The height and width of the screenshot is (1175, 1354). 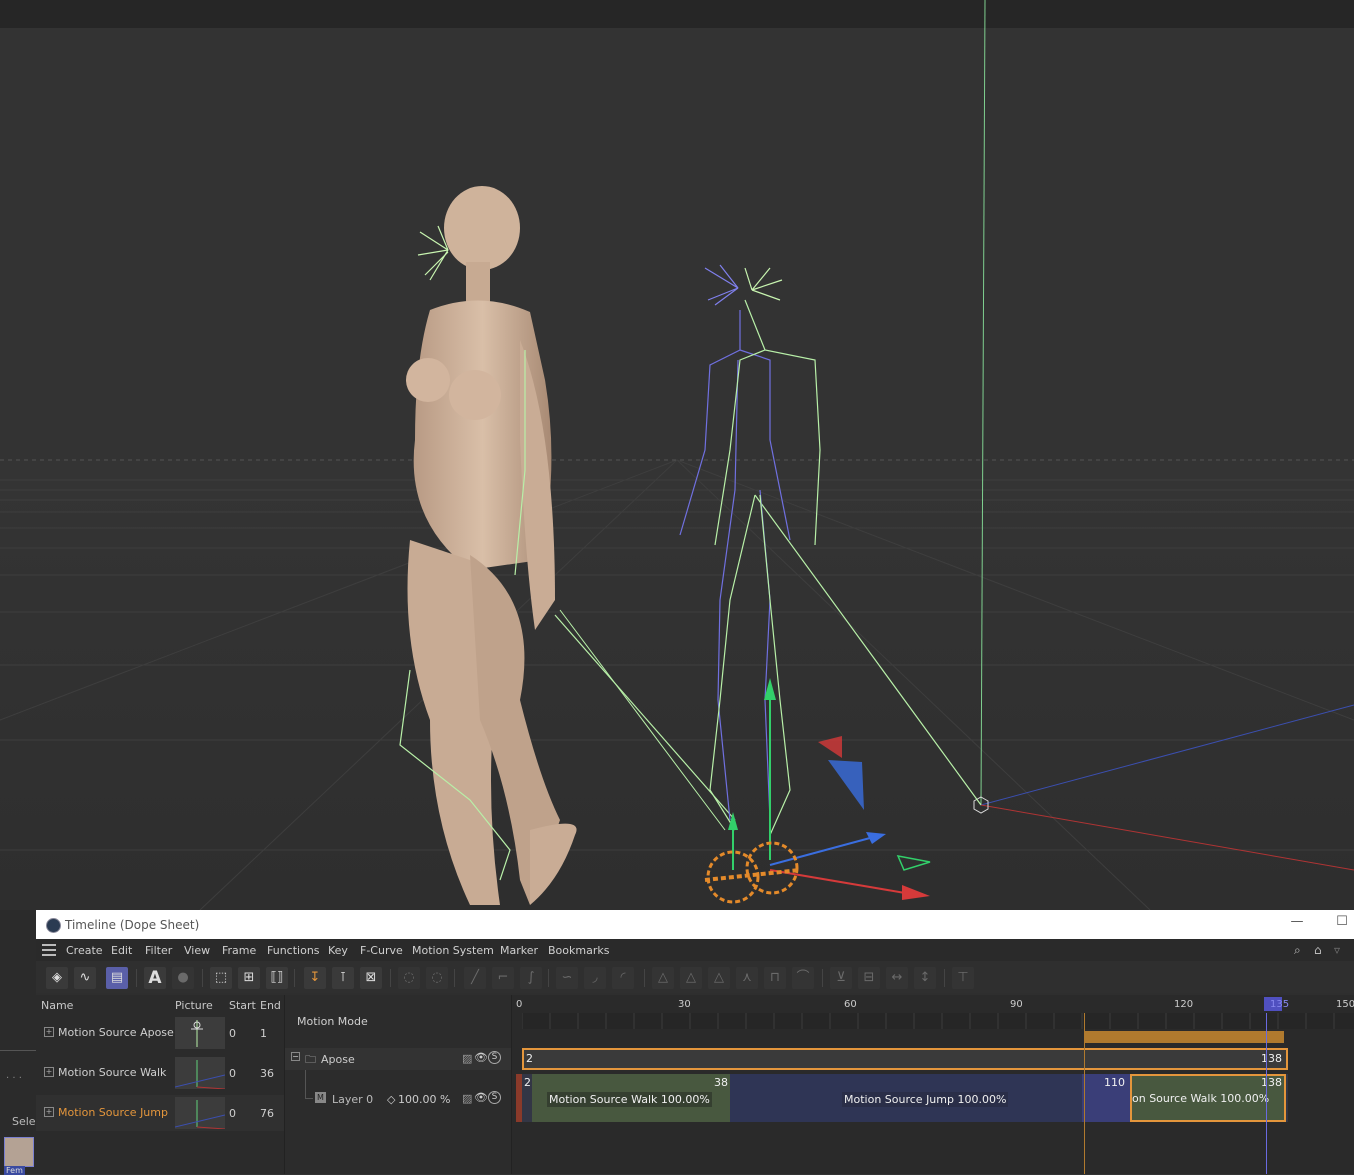 What do you see at coordinates (475, 978) in the screenshot?
I see `linear-icon: ╱` at bounding box center [475, 978].